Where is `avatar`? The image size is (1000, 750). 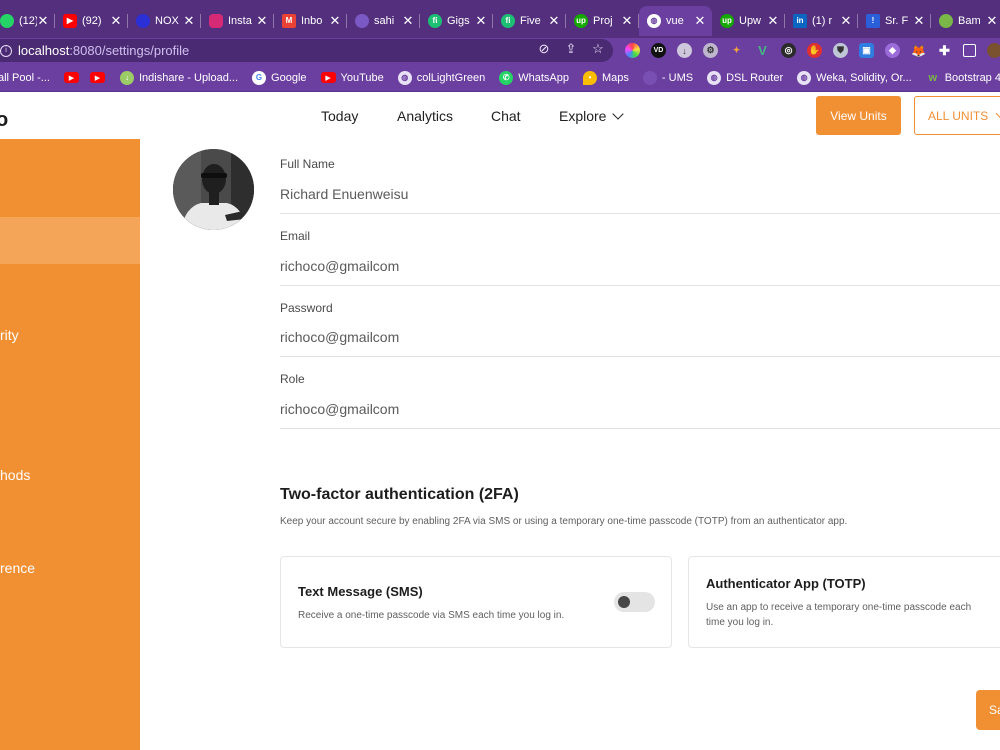 avatar is located at coordinates (213, 189).